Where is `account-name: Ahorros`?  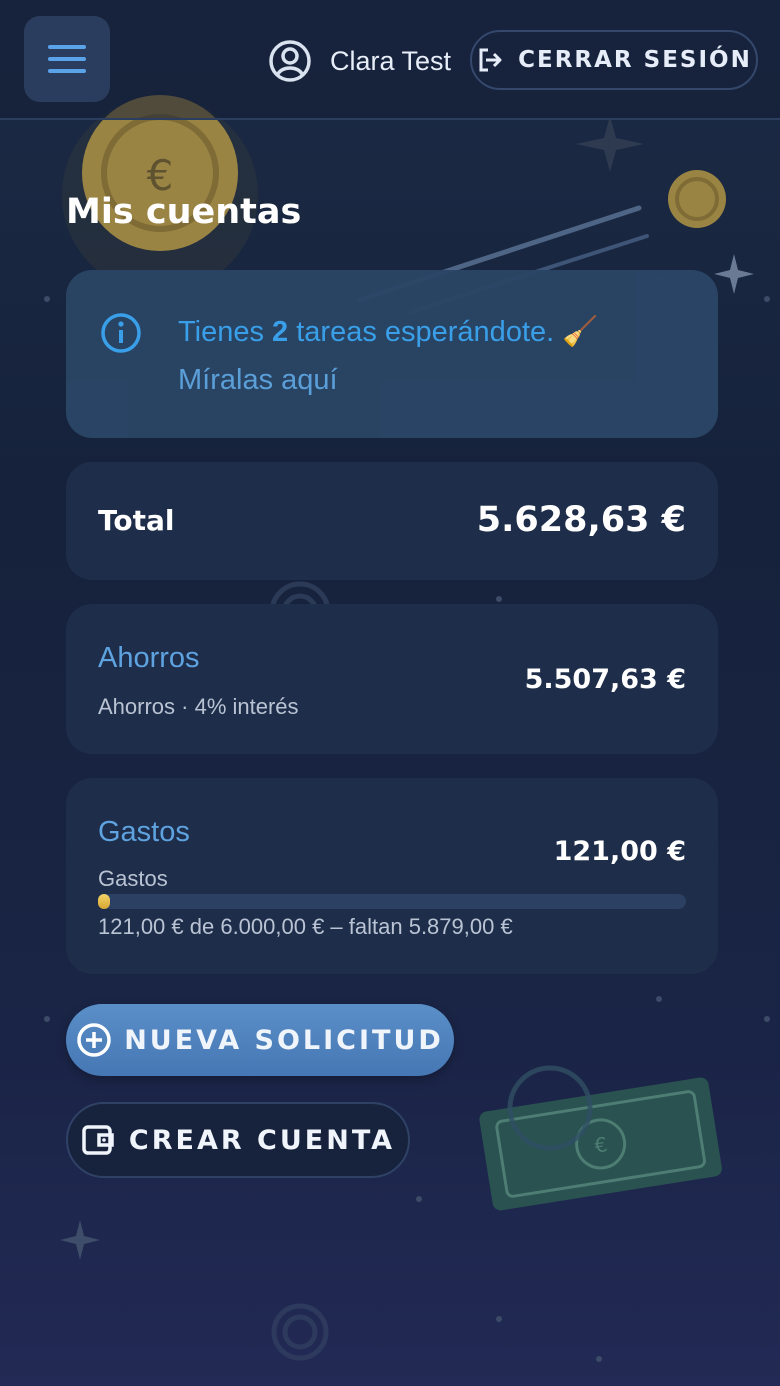 account-name: Ahorros is located at coordinates (149, 658).